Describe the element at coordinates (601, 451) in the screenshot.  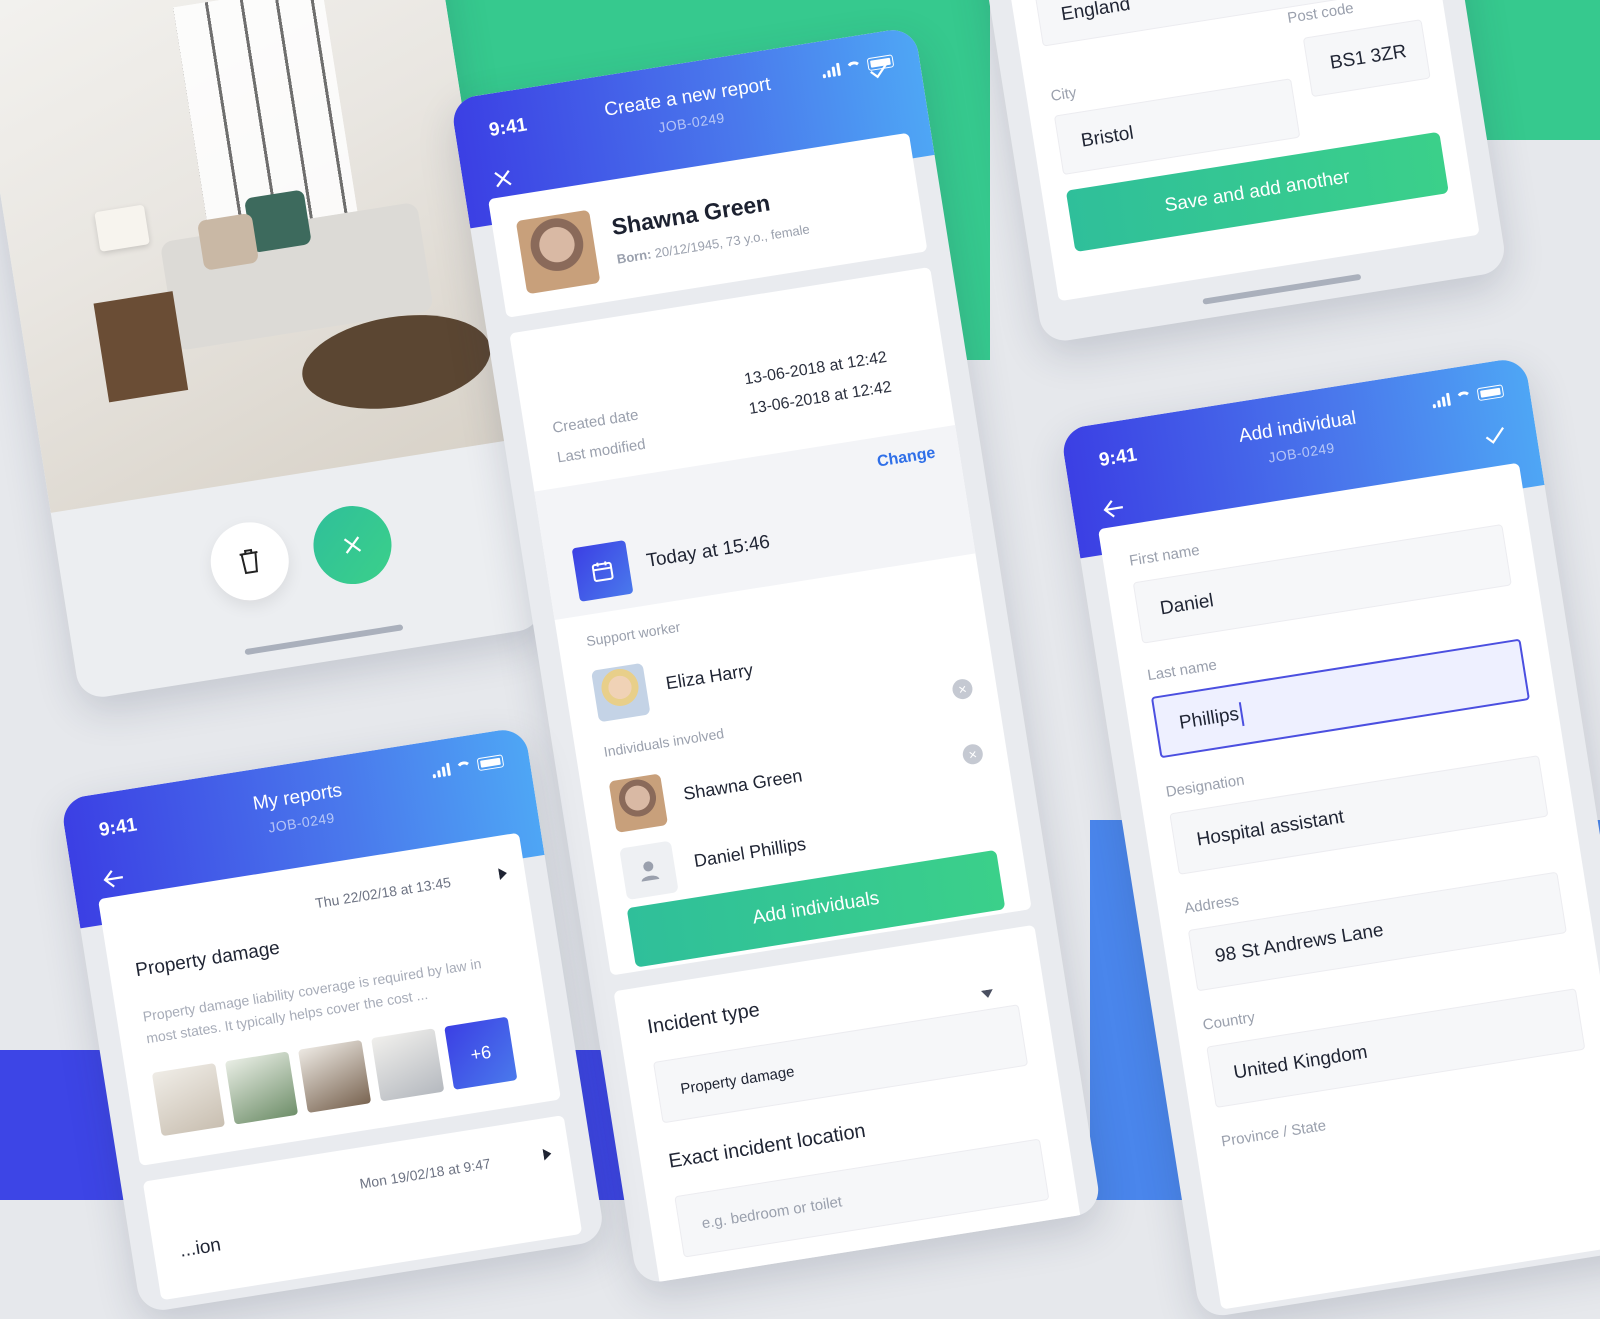
I see `modified-label: Last modified` at that location.